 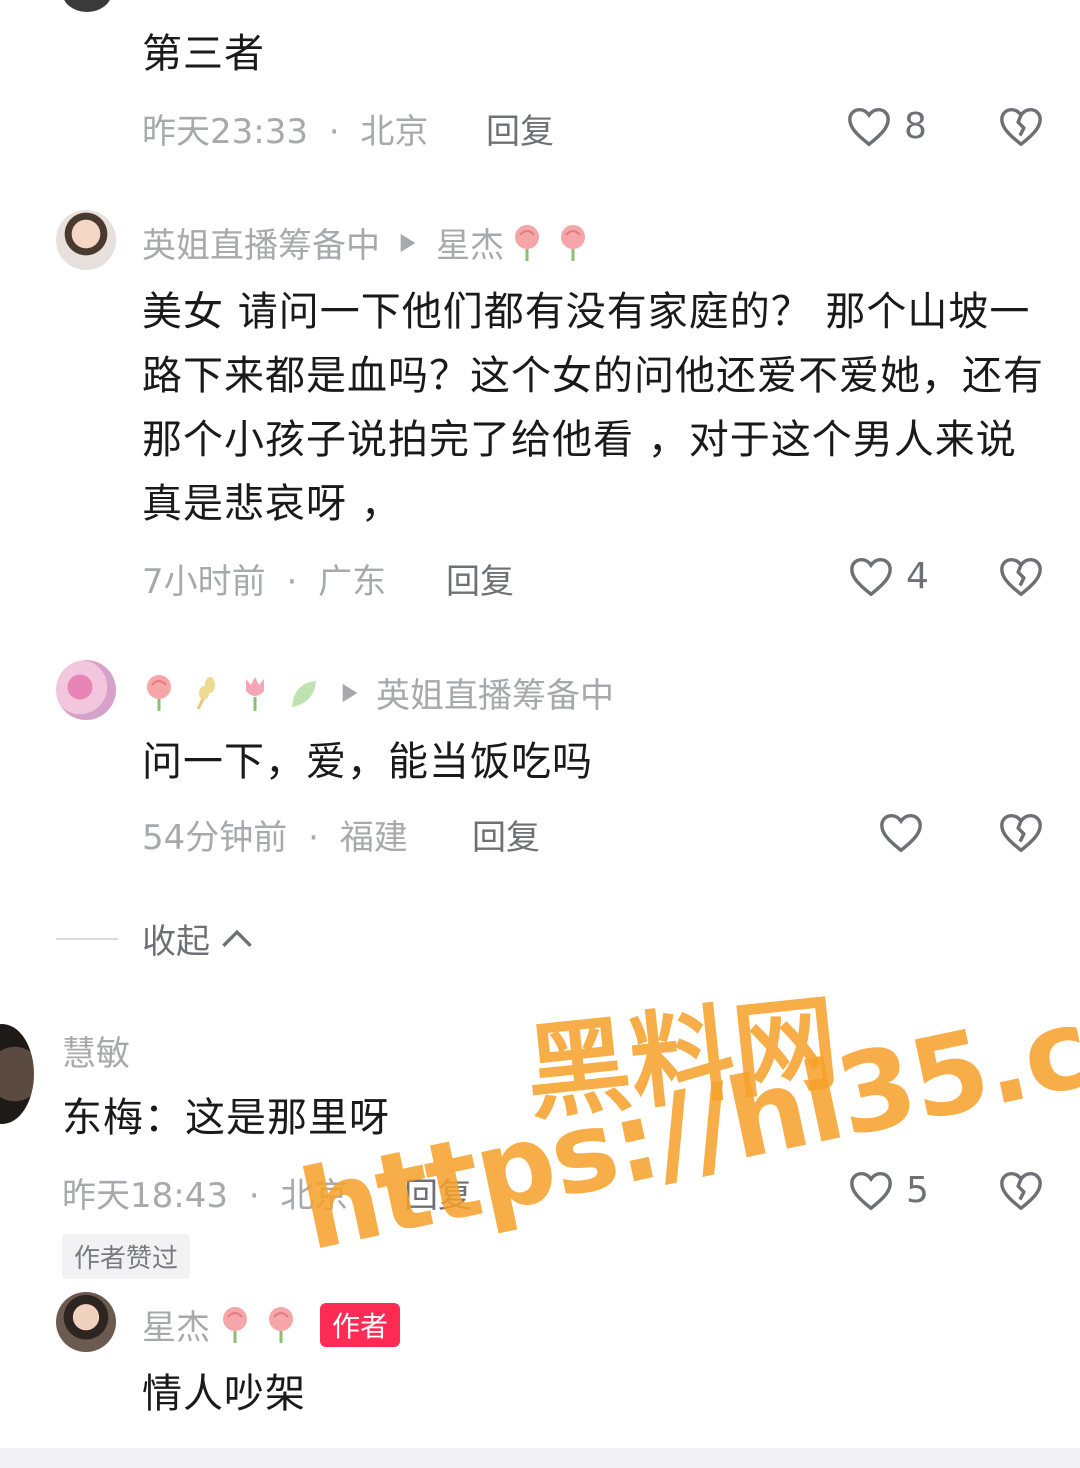 I want to click on wheat-emoji-icon, so click(x=205, y=693).